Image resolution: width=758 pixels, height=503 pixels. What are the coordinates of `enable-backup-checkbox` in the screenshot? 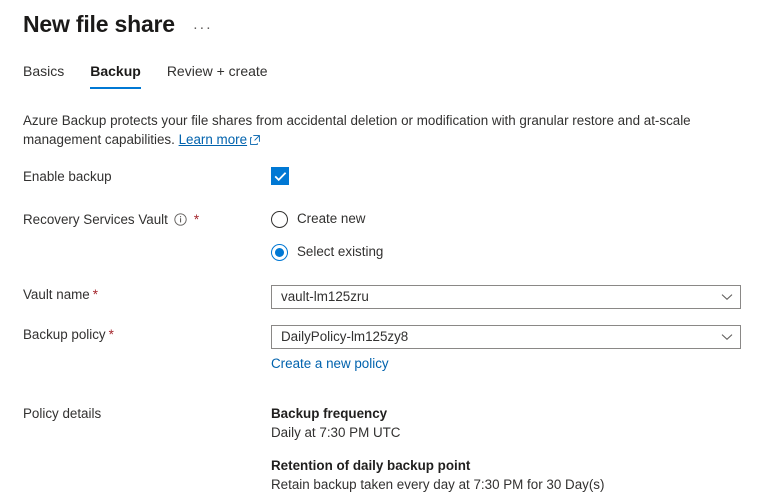 It's located at (280, 176).